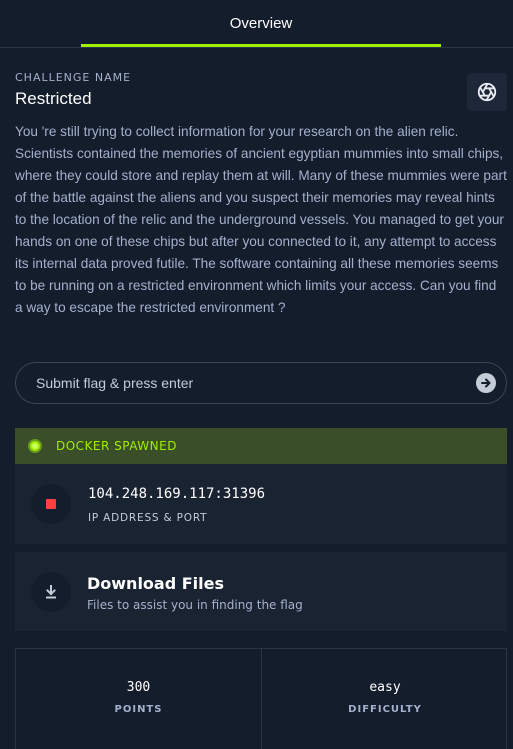 The height and width of the screenshot is (749, 513). What do you see at coordinates (138, 687) in the screenshot?
I see `points-value: 300` at bounding box center [138, 687].